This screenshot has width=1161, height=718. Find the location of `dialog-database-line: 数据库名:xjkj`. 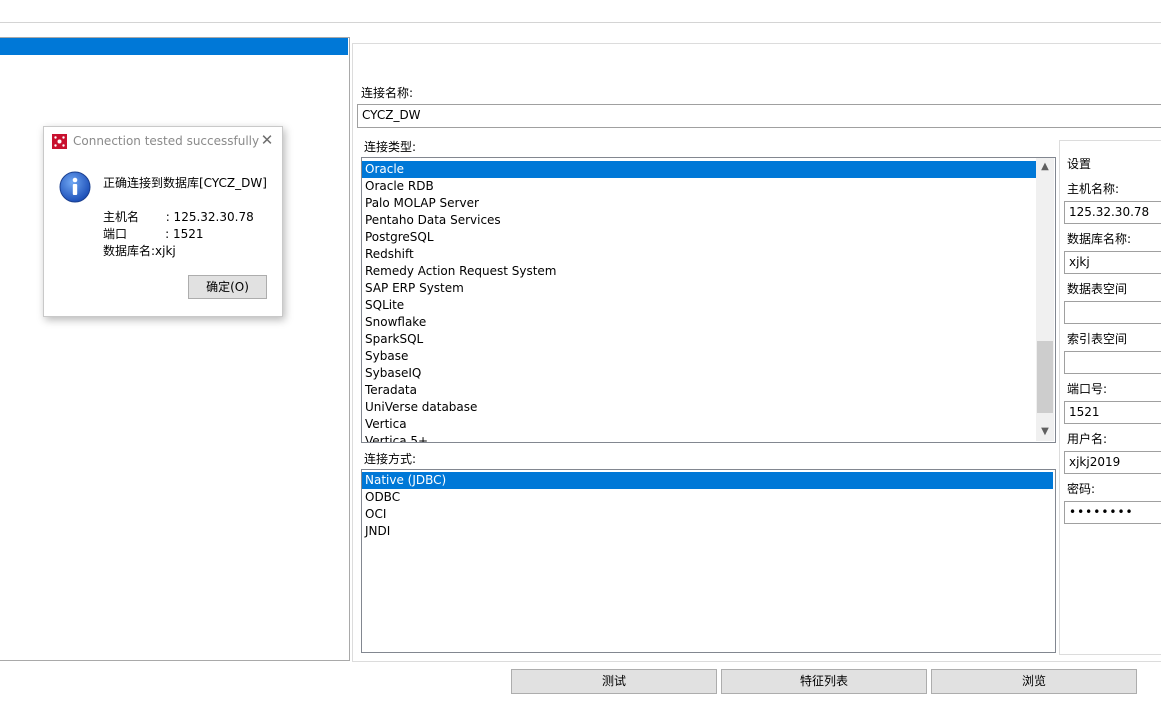

dialog-database-line: 数据库名:xjkj is located at coordinates (139, 251).